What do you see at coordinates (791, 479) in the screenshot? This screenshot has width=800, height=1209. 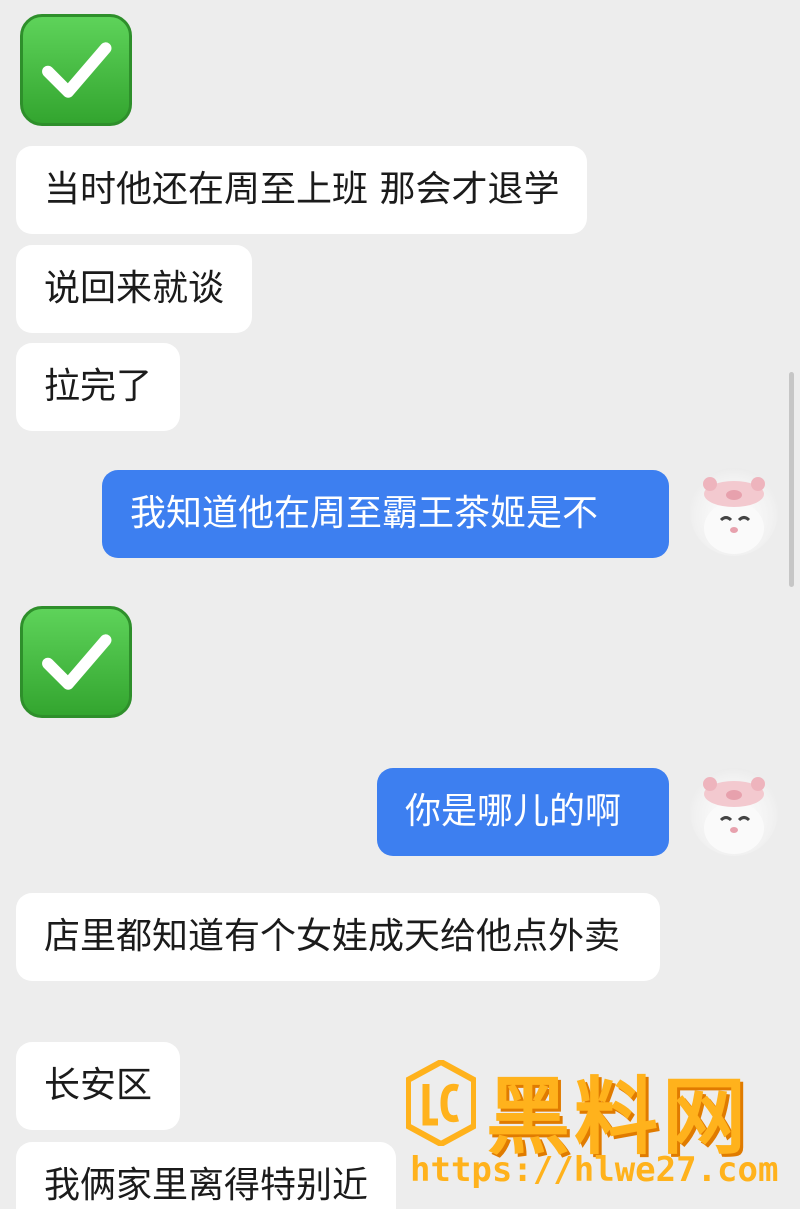 I see `scrollbar` at bounding box center [791, 479].